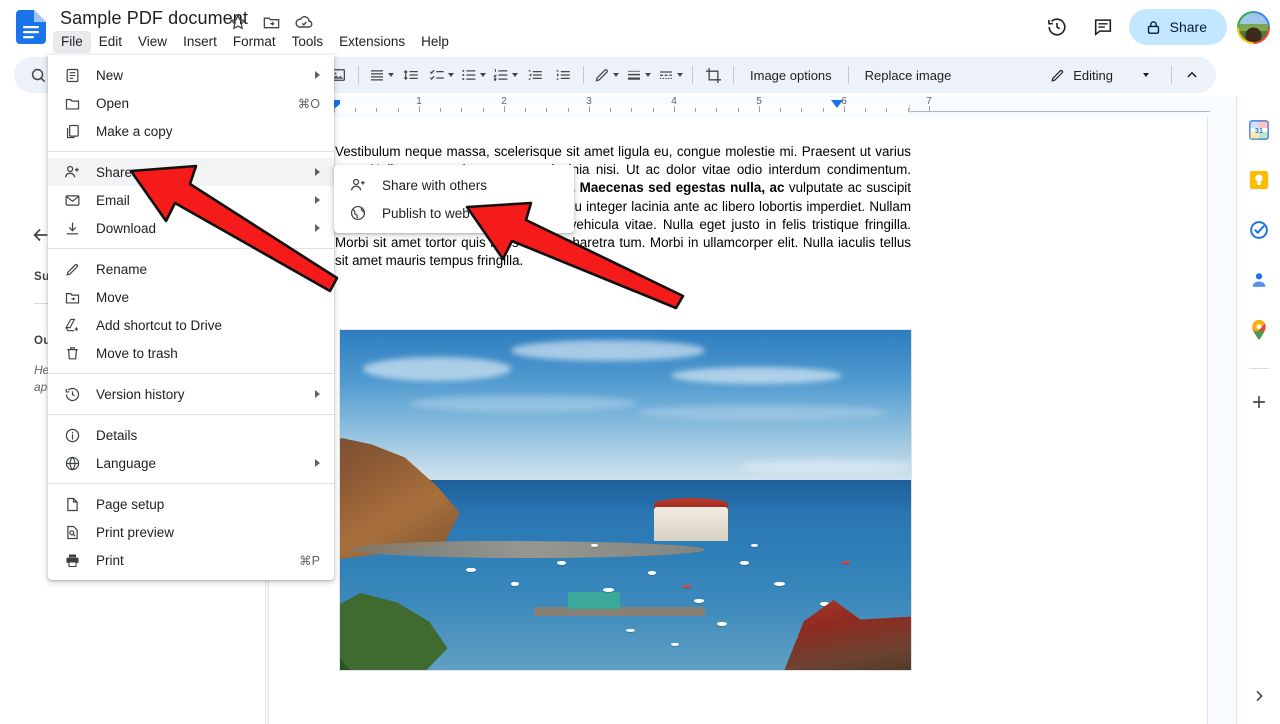  What do you see at coordinates (606, 75) in the screenshot?
I see `border-color-button` at bounding box center [606, 75].